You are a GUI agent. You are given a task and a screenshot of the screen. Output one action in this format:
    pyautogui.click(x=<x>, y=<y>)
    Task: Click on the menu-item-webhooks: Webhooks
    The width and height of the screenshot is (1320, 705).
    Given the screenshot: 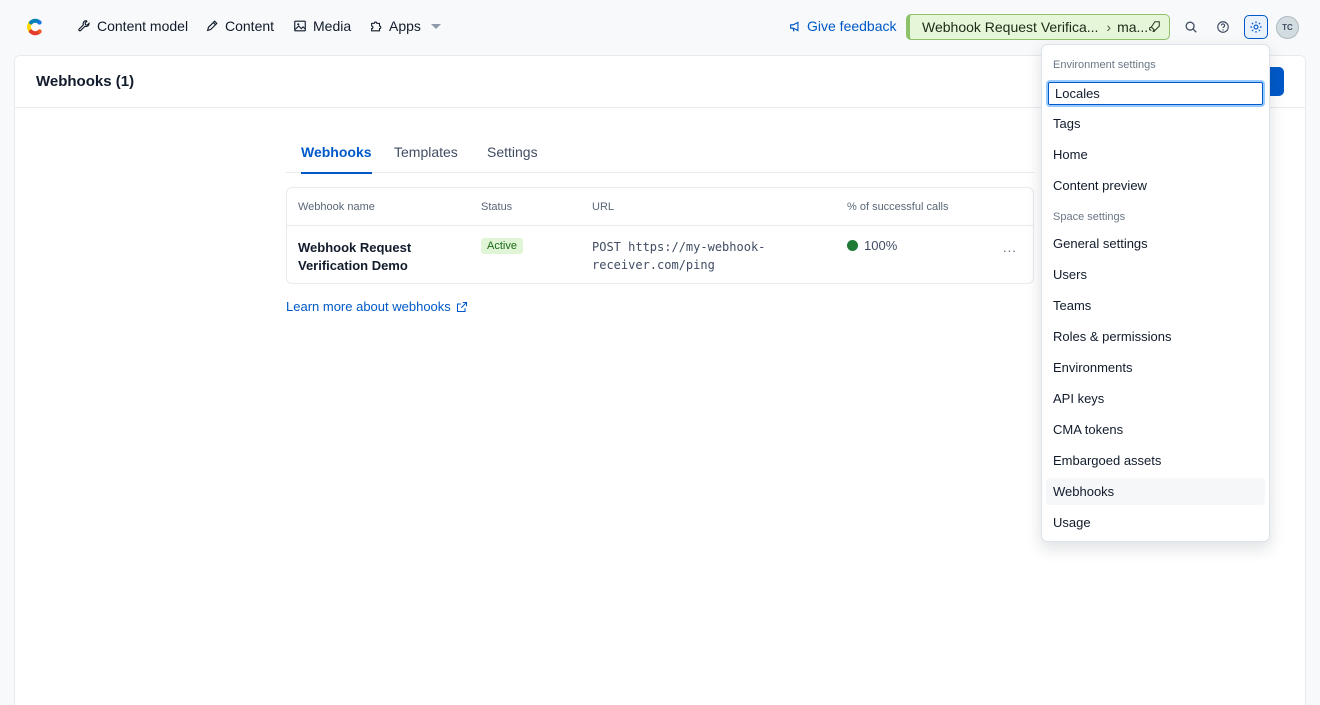 What is the action you would take?
    pyautogui.click(x=1155, y=491)
    